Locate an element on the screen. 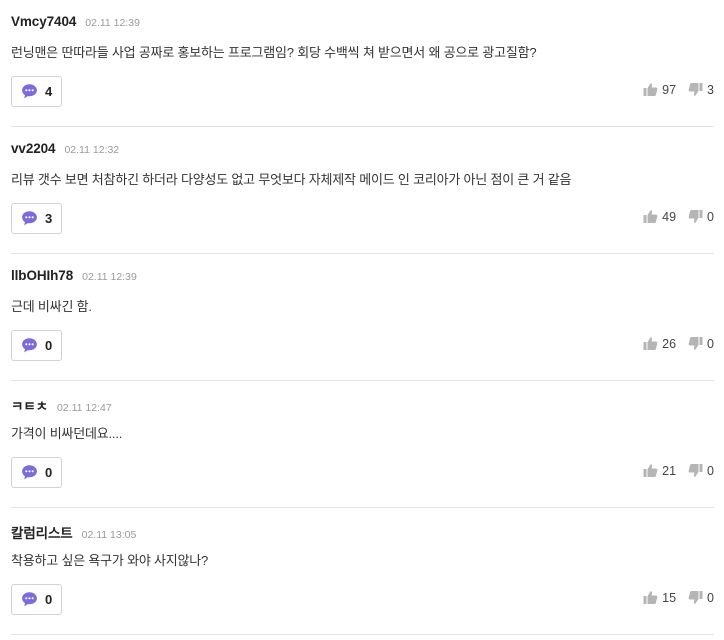  vote-group: 26 0 is located at coordinates (678, 343).